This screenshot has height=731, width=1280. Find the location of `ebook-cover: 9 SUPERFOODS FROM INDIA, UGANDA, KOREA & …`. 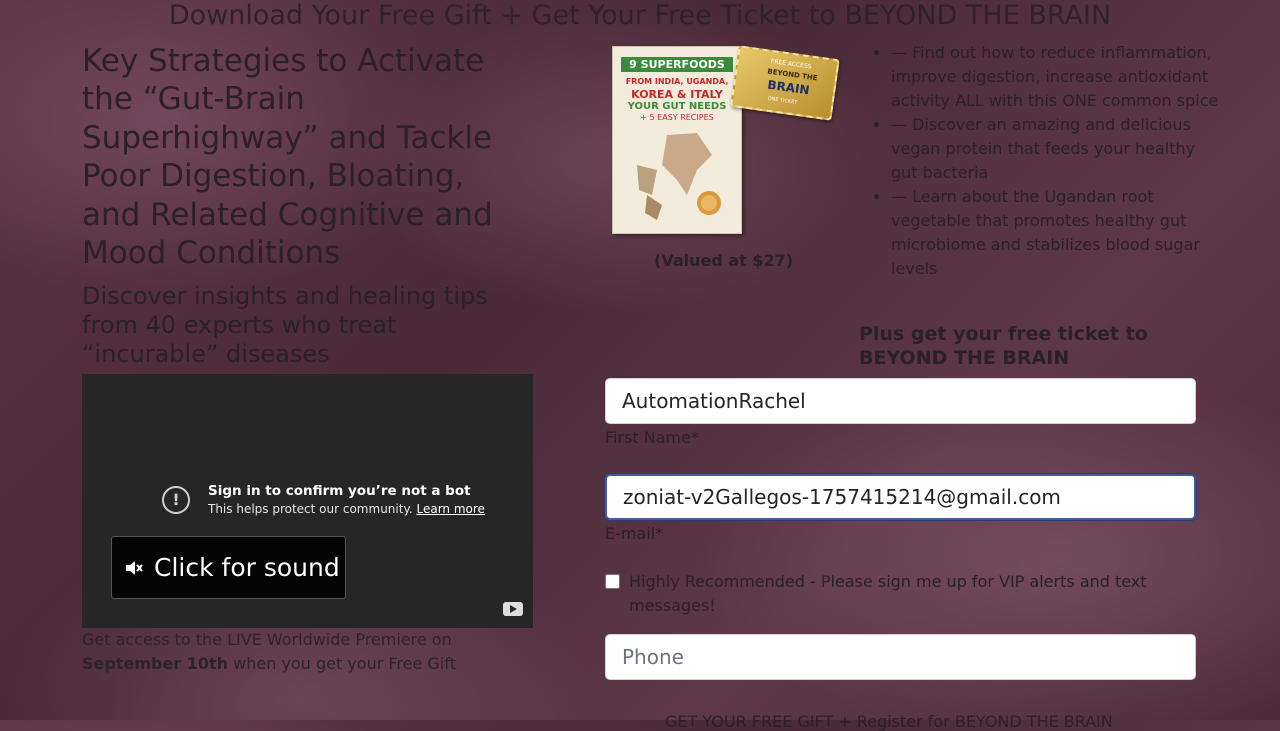

ebook-cover: 9 SUPERFOODS FROM INDIA, UGANDA, KOREA & … is located at coordinates (677, 140).